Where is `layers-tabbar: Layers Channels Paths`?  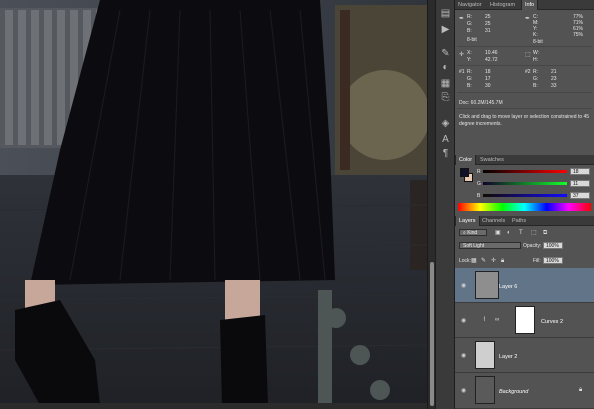 layers-tabbar: Layers Channels Paths is located at coordinates (524, 221).